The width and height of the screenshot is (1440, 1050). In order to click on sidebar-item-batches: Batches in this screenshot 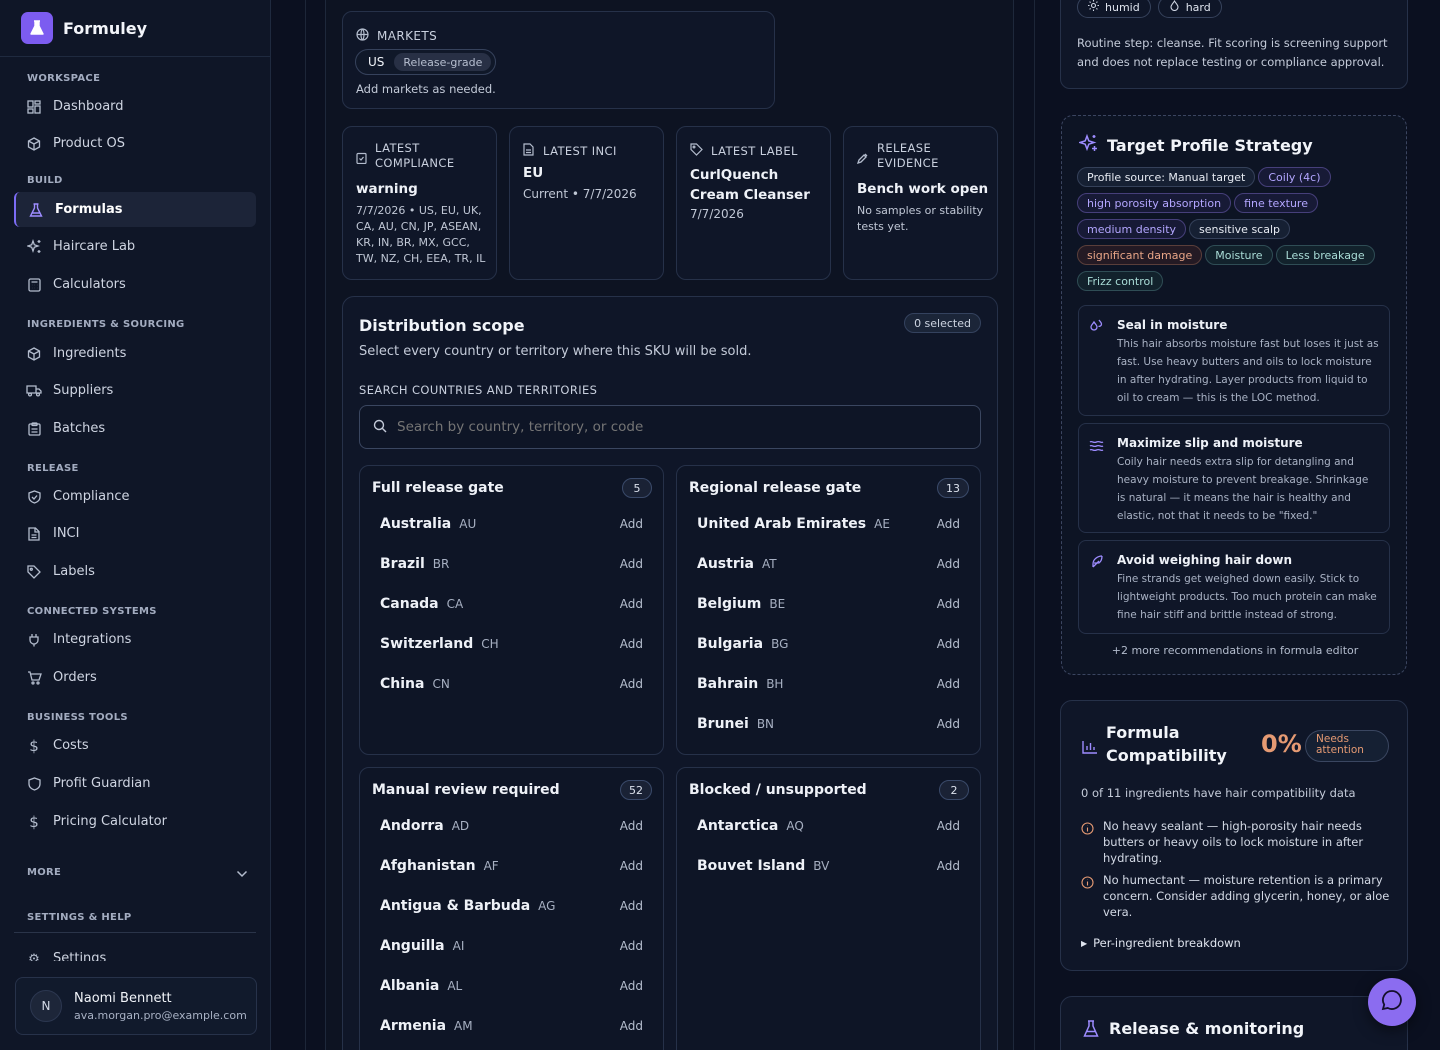, I will do `click(135, 428)`.